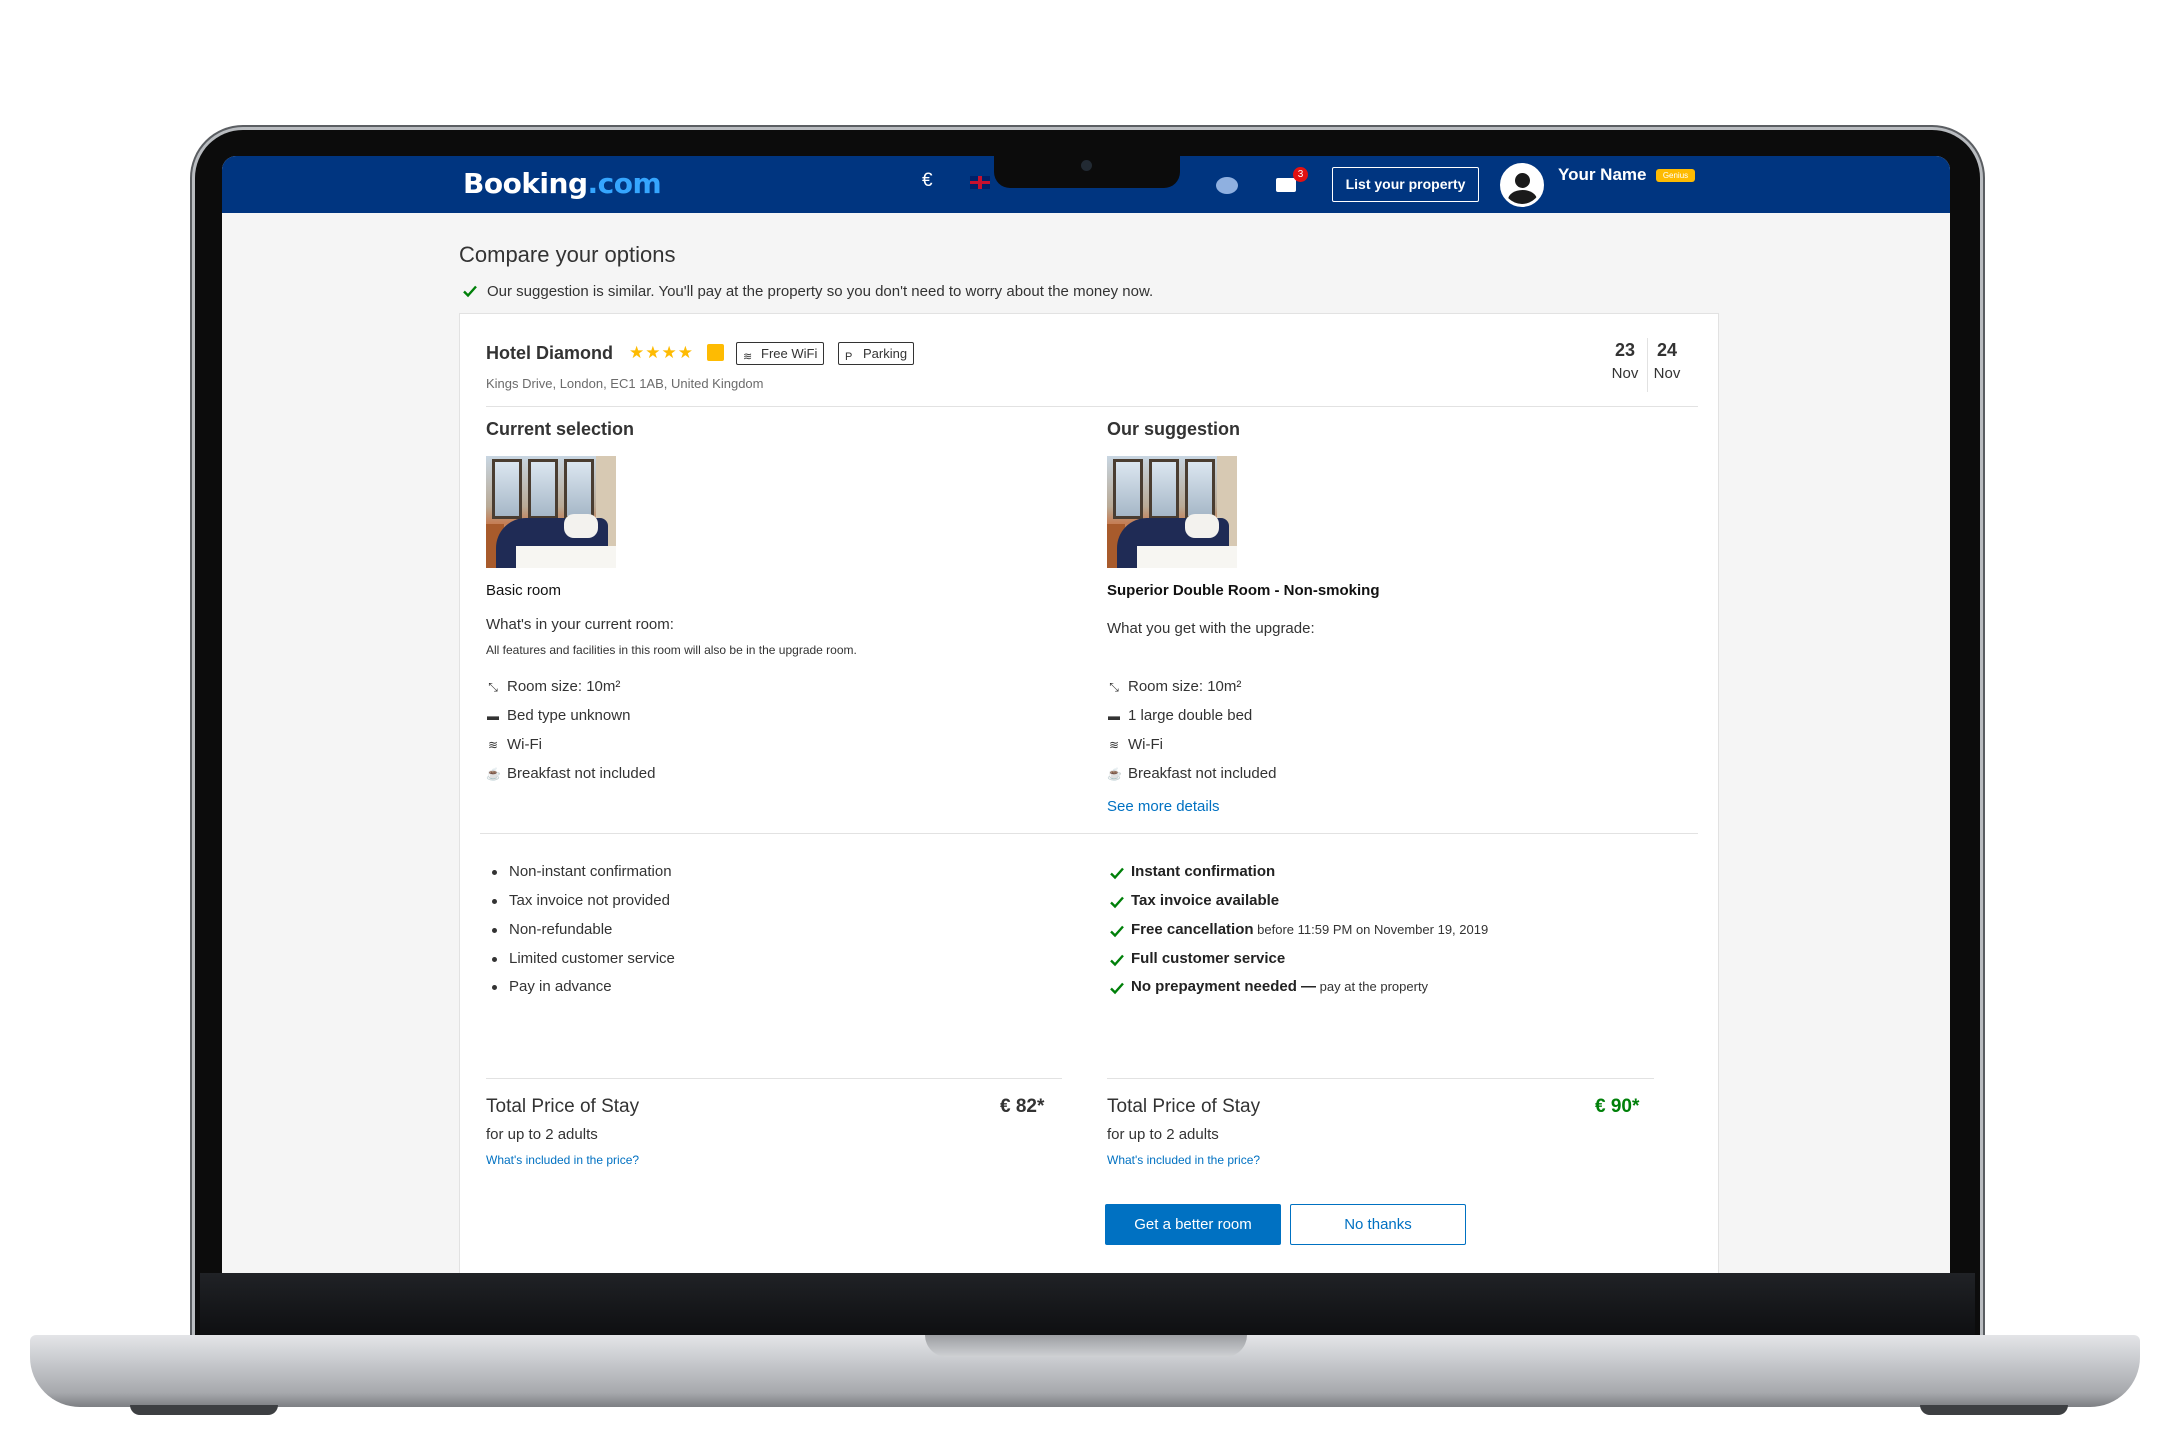 Image resolution: width=2170 pixels, height=1430 pixels. I want to click on current-condition-item: Pay in advance, so click(552, 986).